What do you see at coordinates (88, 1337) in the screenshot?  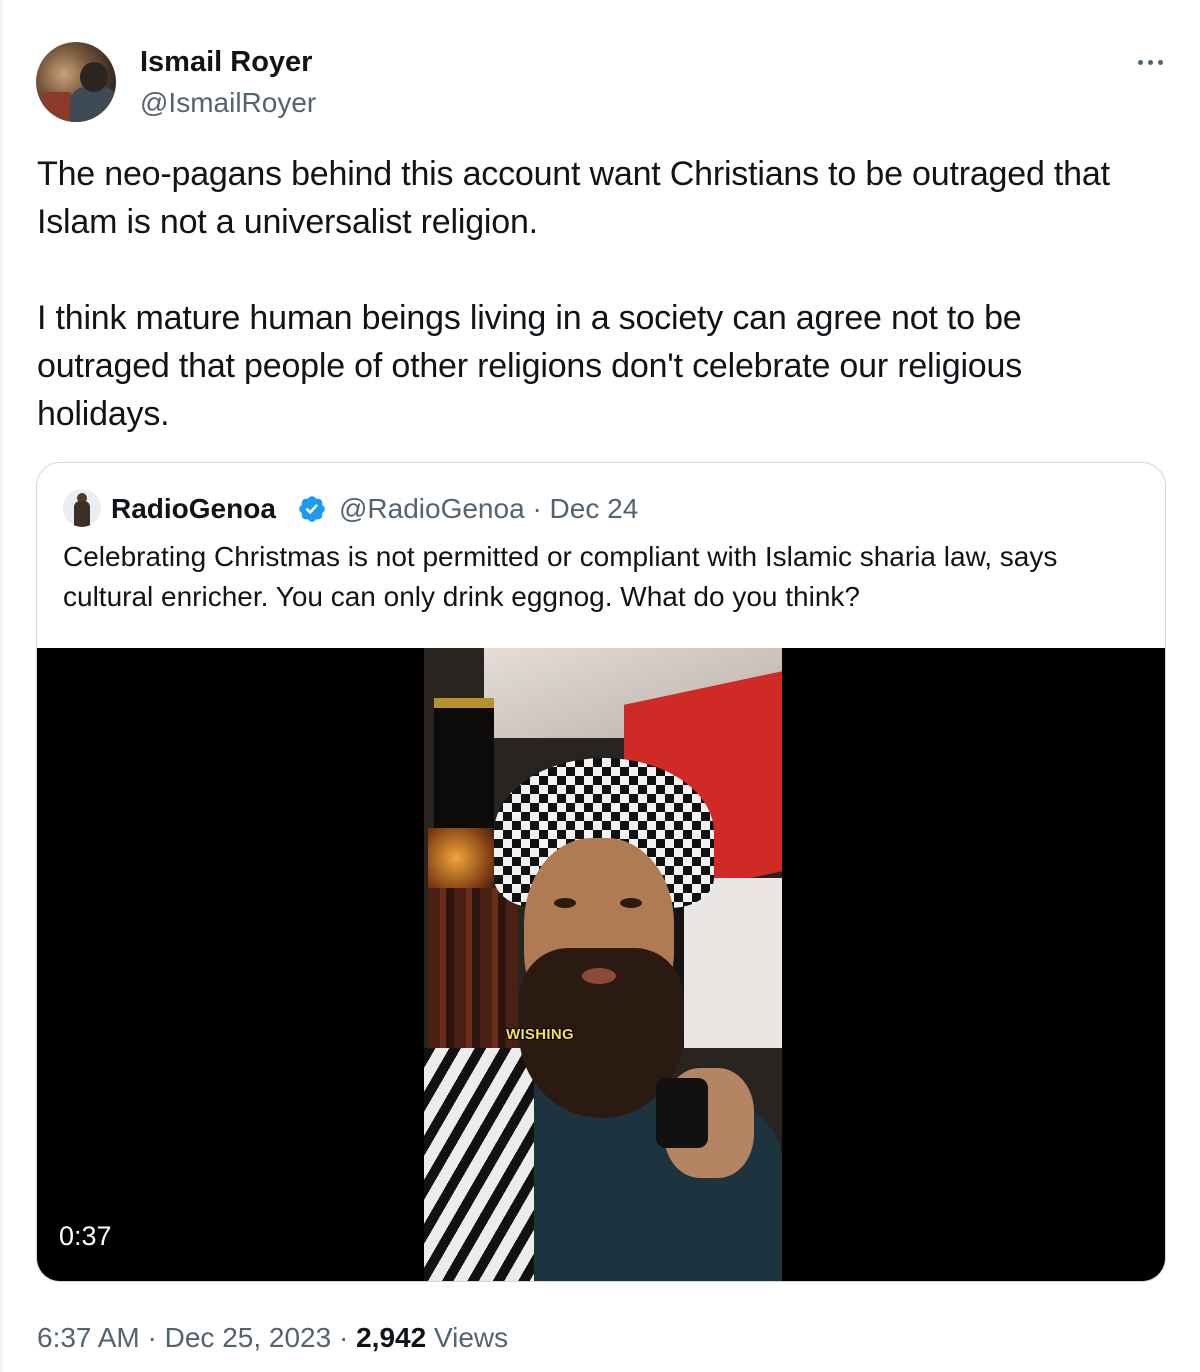 I see `tweet-time: 6:37 AM` at bounding box center [88, 1337].